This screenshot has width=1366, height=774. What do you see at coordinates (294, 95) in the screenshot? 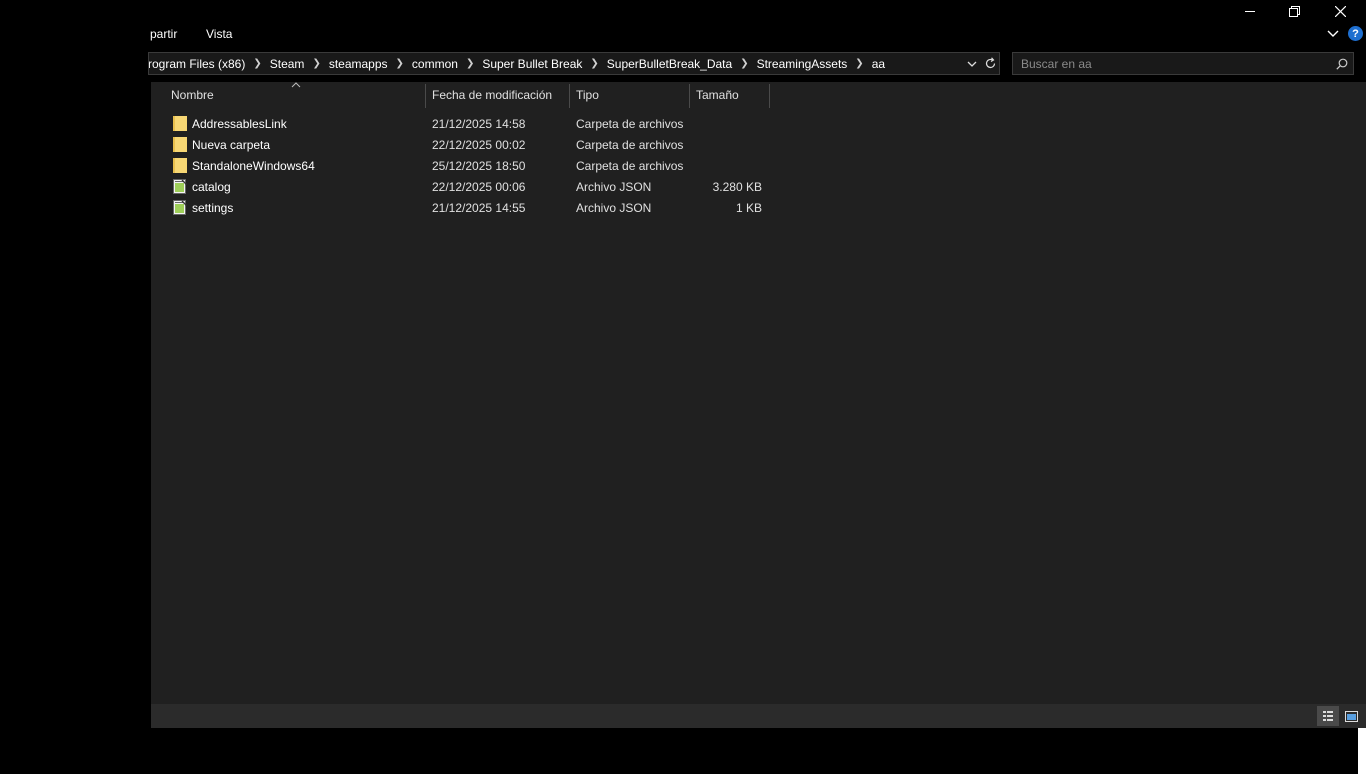
I see `column-header-name: Nombre` at bounding box center [294, 95].